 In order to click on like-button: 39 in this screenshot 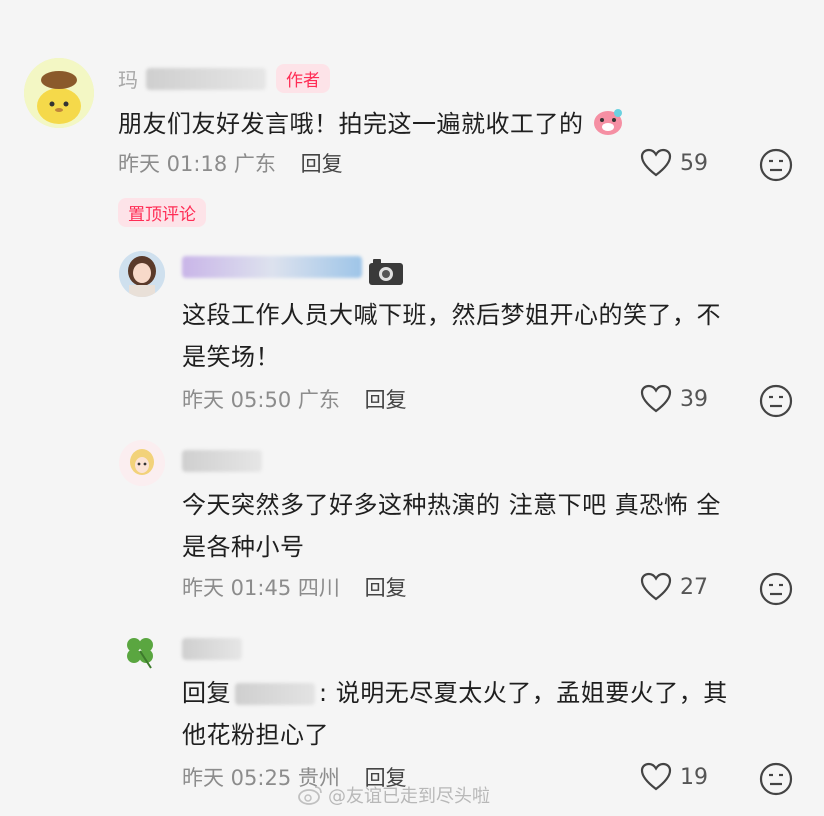, I will do `click(674, 399)`.